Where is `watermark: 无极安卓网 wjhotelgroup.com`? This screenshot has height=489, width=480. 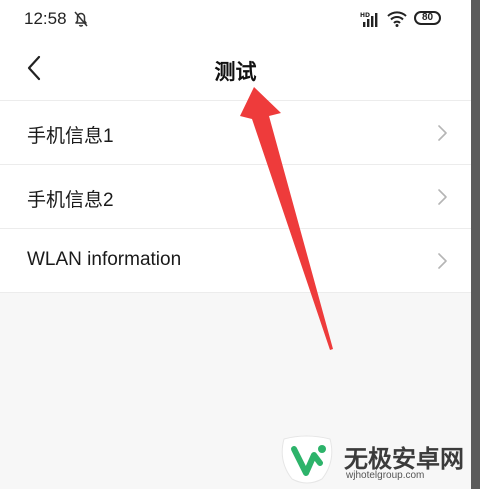
watermark: 无极安卓网 wjhotelgroup.com is located at coordinates (378, 461).